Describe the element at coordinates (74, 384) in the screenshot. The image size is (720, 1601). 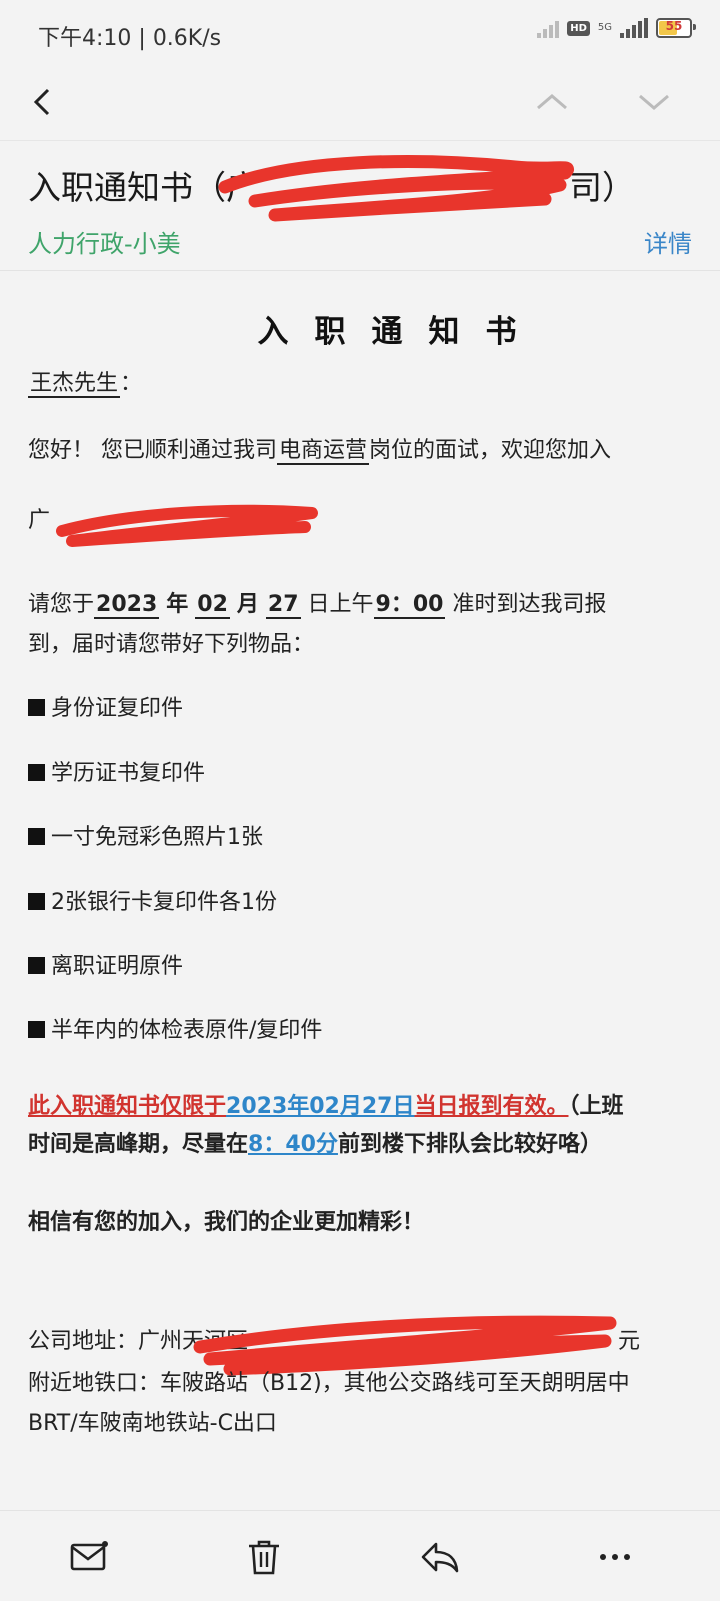
I see `recipient-name: 王杰先生` at that location.